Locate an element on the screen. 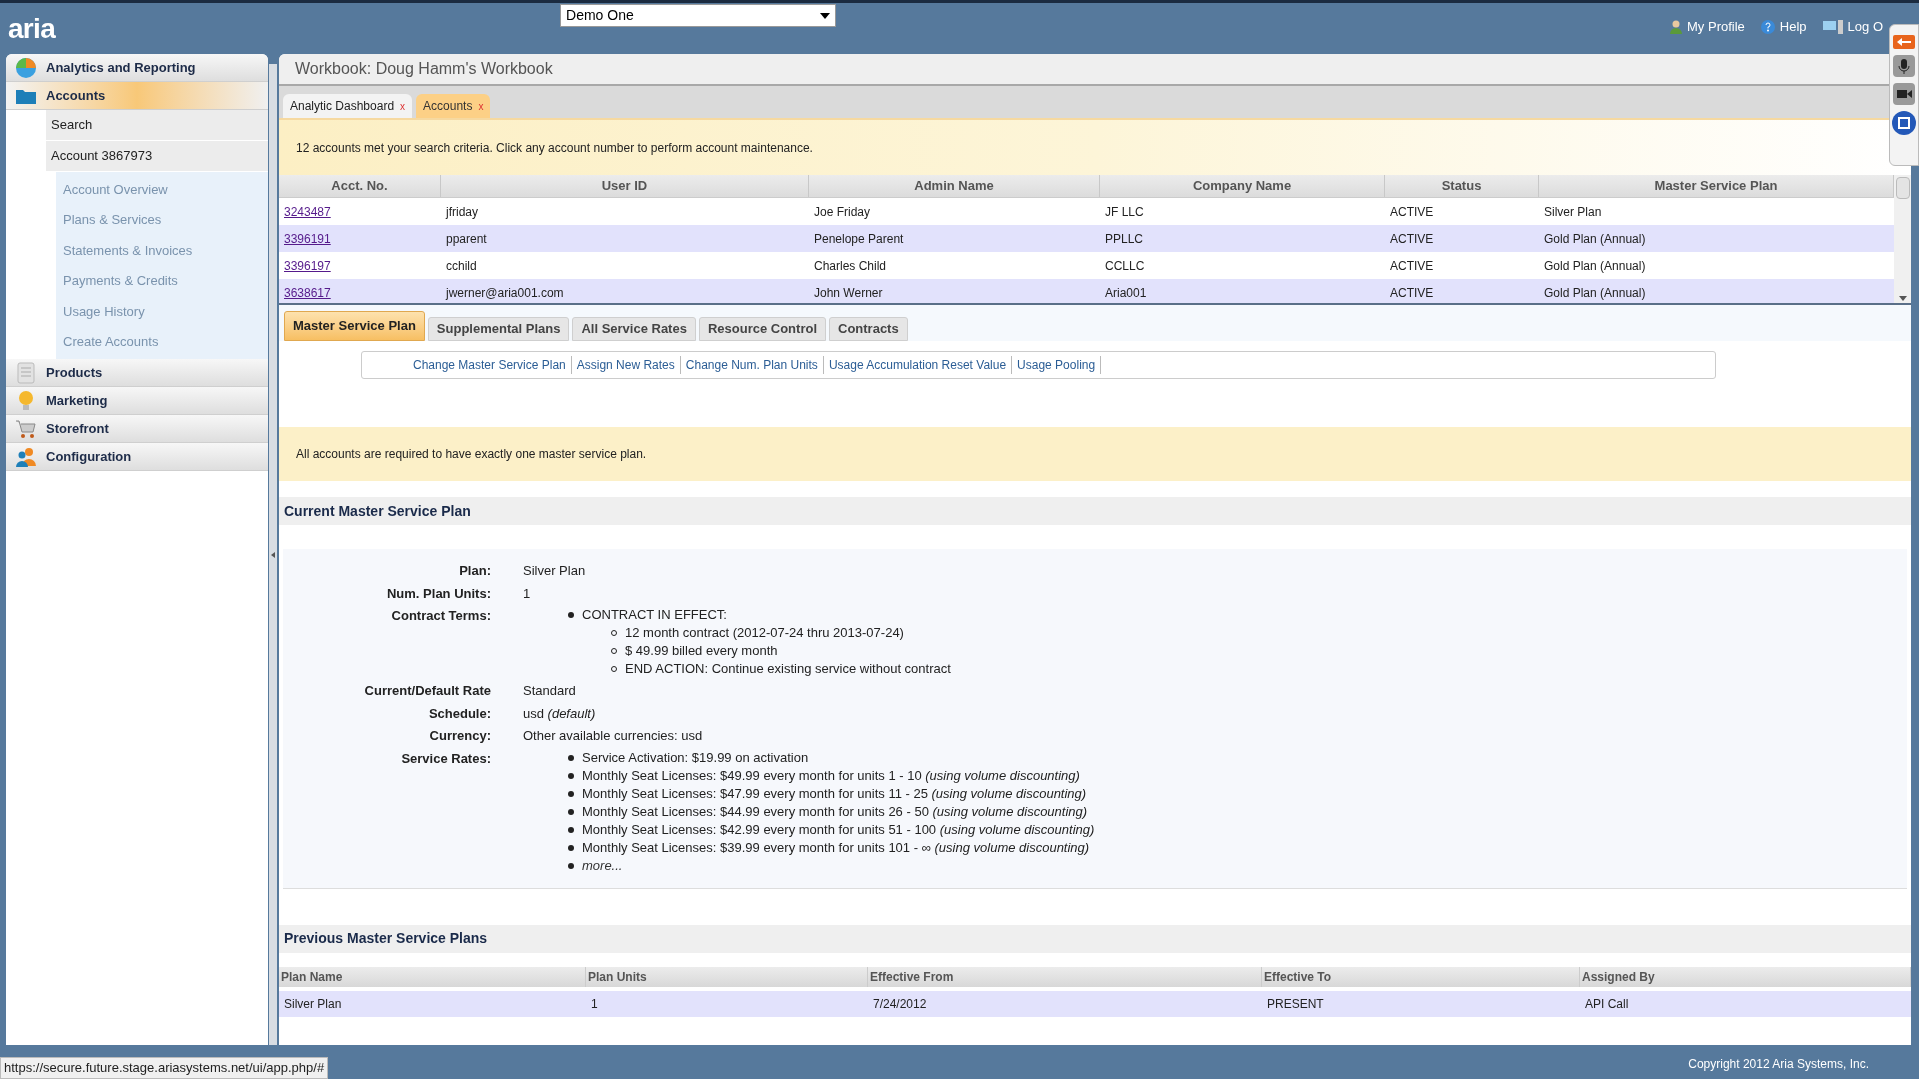 The height and width of the screenshot is (1079, 1919). plan-tab: All Service Rates is located at coordinates (634, 329).